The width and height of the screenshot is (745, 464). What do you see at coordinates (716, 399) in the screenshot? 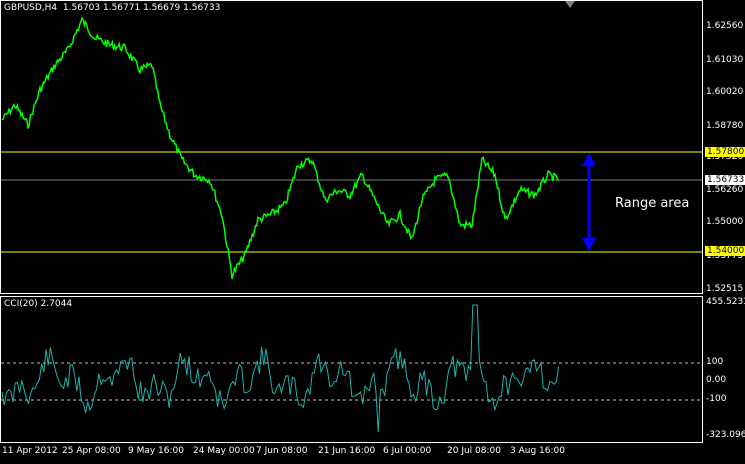
I see `cci-tick-label: -100` at bounding box center [716, 399].